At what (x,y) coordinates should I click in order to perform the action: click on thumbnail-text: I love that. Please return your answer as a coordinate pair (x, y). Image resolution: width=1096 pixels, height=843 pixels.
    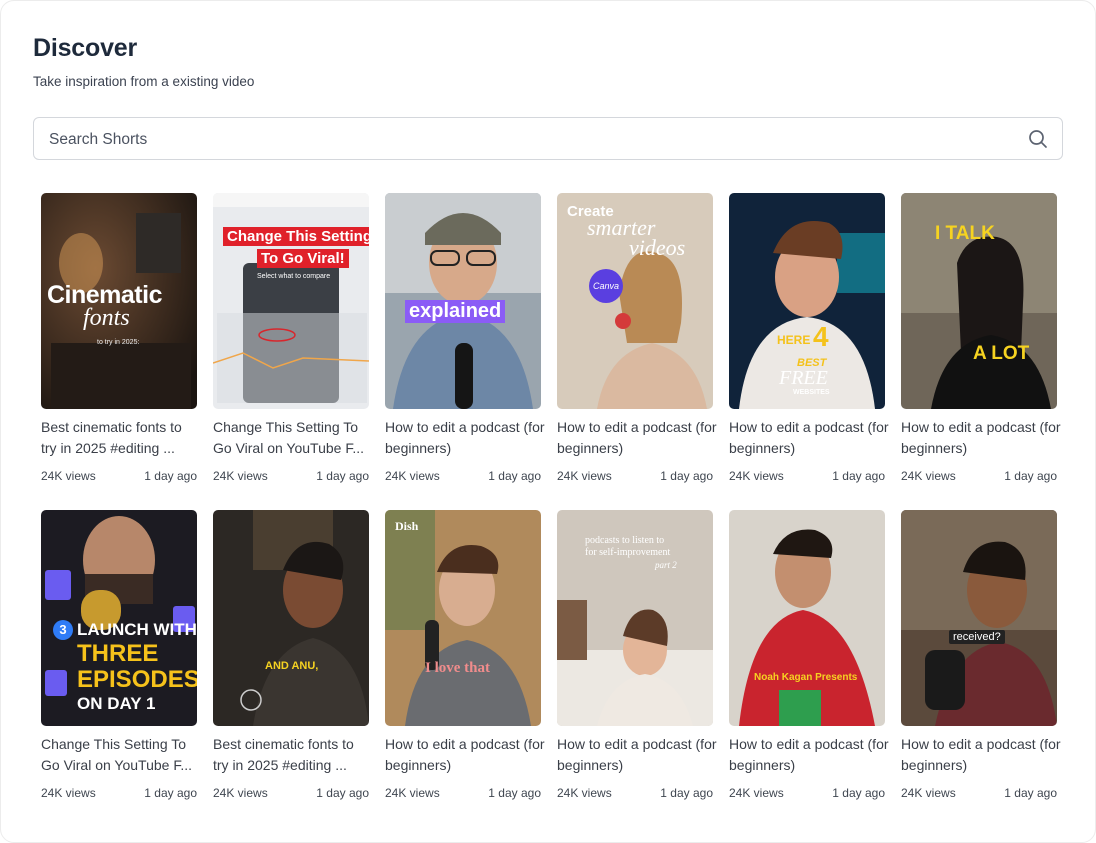
    Looking at the image, I should click on (457, 668).